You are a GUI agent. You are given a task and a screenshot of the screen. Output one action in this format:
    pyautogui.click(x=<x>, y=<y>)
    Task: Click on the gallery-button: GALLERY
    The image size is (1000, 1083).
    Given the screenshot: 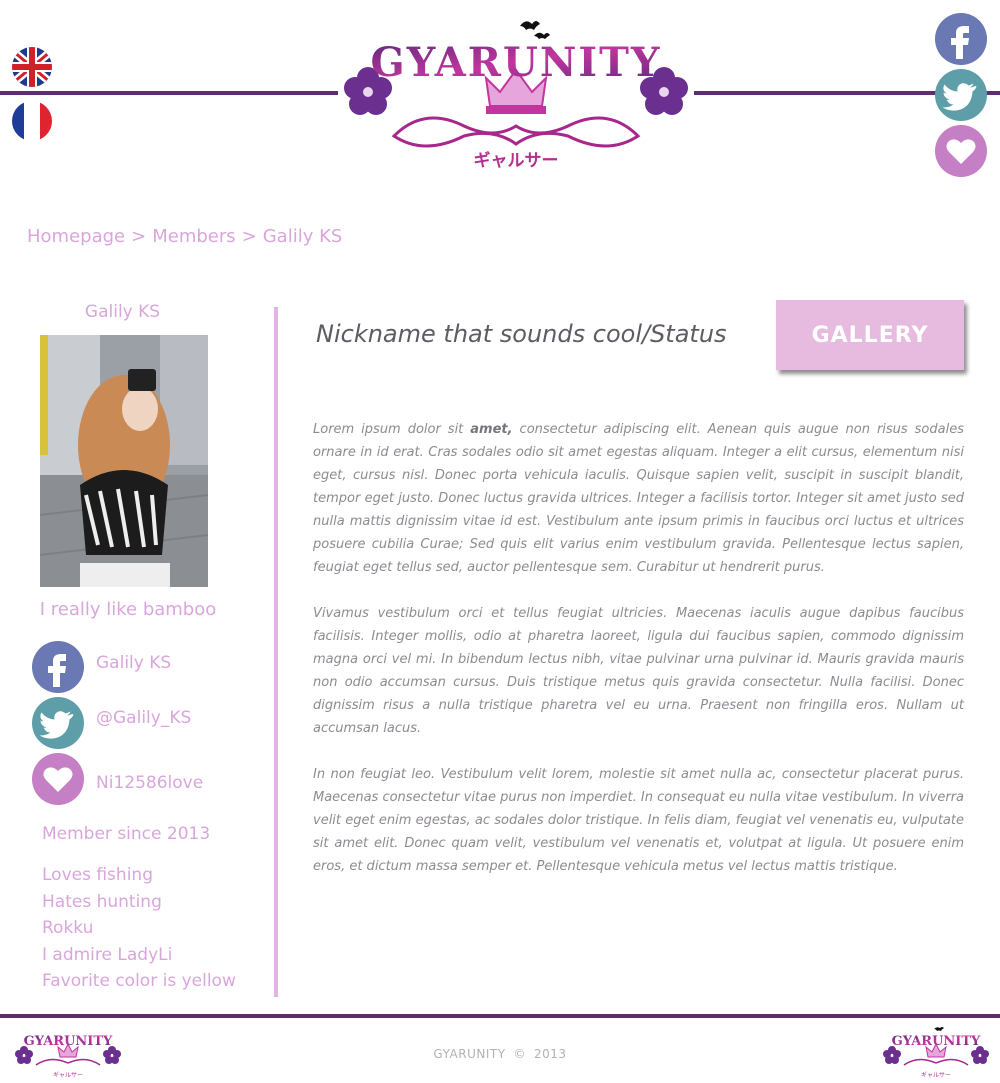 What is the action you would take?
    pyautogui.click(x=870, y=335)
    